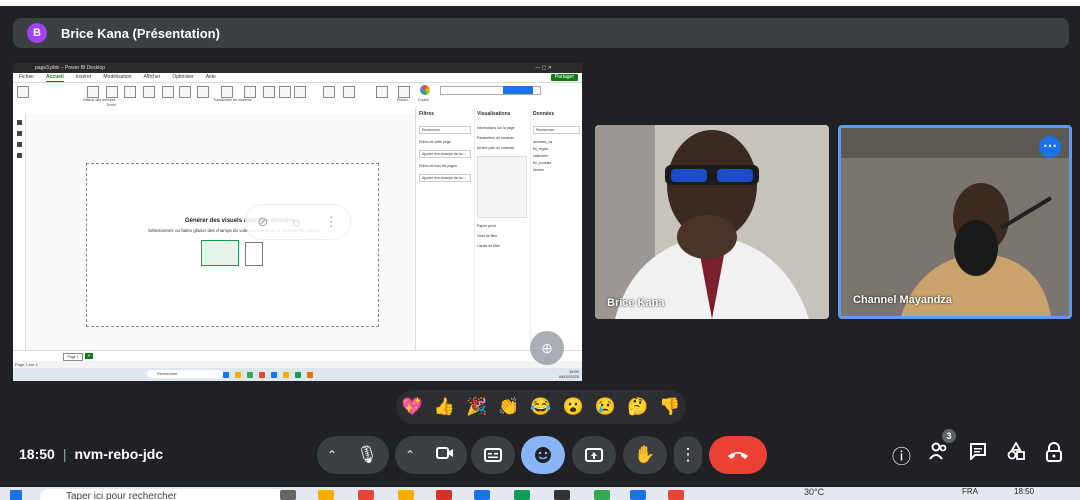  What do you see at coordinates (547, 348) in the screenshot?
I see `zoom-in-icon: ⊕` at bounding box center [547, 348].